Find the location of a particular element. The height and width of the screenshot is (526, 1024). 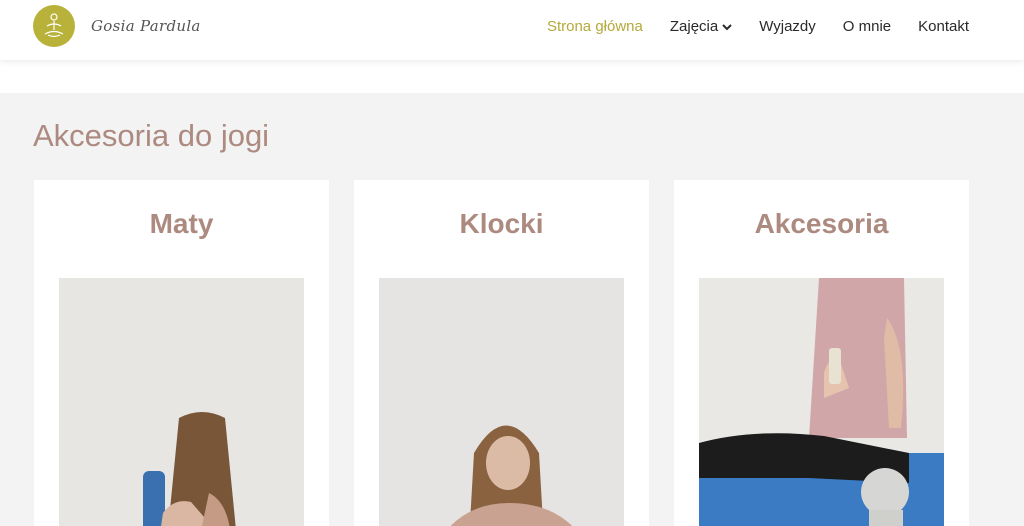

nav-item-contact: Kontakt is located at coordinates (943, 26).